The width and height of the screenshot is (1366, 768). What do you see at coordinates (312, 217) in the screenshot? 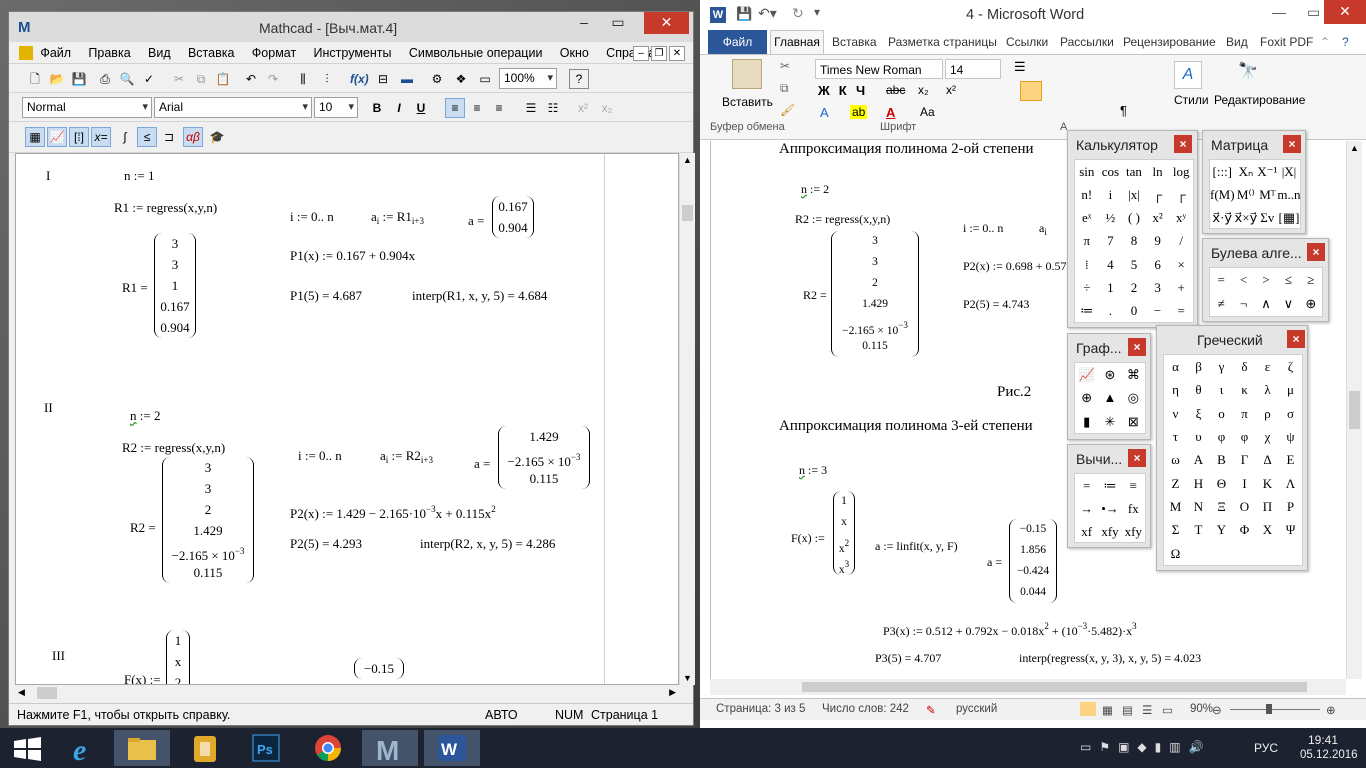
I see `range-def-1: i := 0.. n` at bounding box center [312, 217].